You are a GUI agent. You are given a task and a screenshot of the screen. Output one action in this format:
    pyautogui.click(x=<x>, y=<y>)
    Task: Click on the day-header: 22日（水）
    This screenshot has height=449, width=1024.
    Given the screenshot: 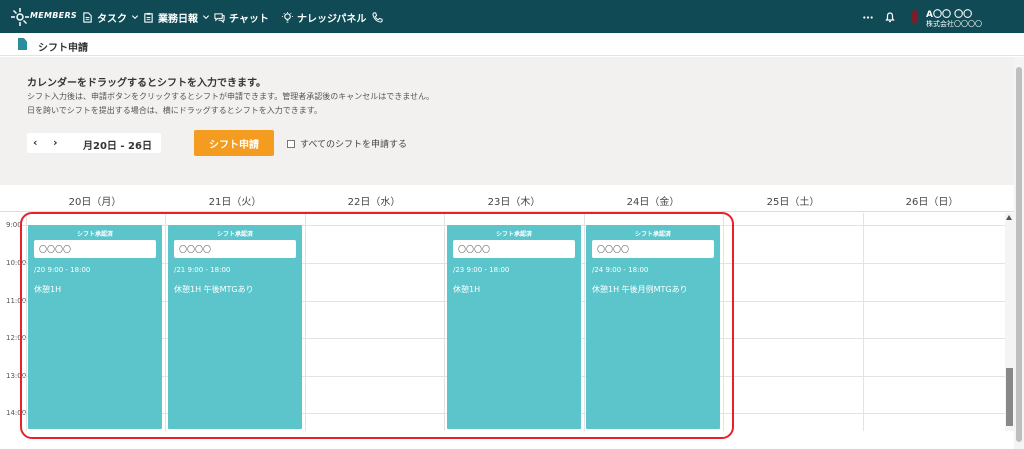 What is the action you would take?
    pyautogui.click(x=374, y=202)
    